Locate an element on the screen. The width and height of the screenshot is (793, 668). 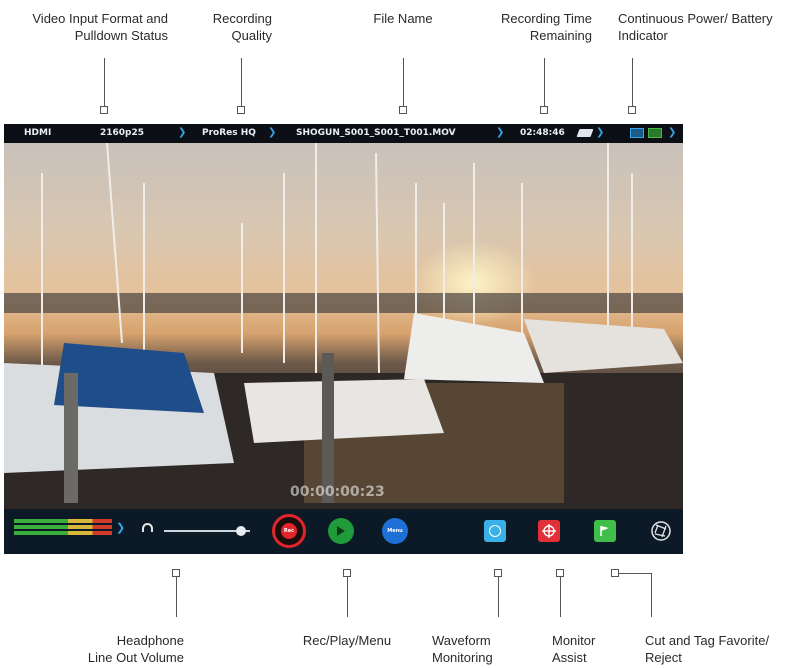
video-format: 2160p25 is located at coordinates (122, 133).